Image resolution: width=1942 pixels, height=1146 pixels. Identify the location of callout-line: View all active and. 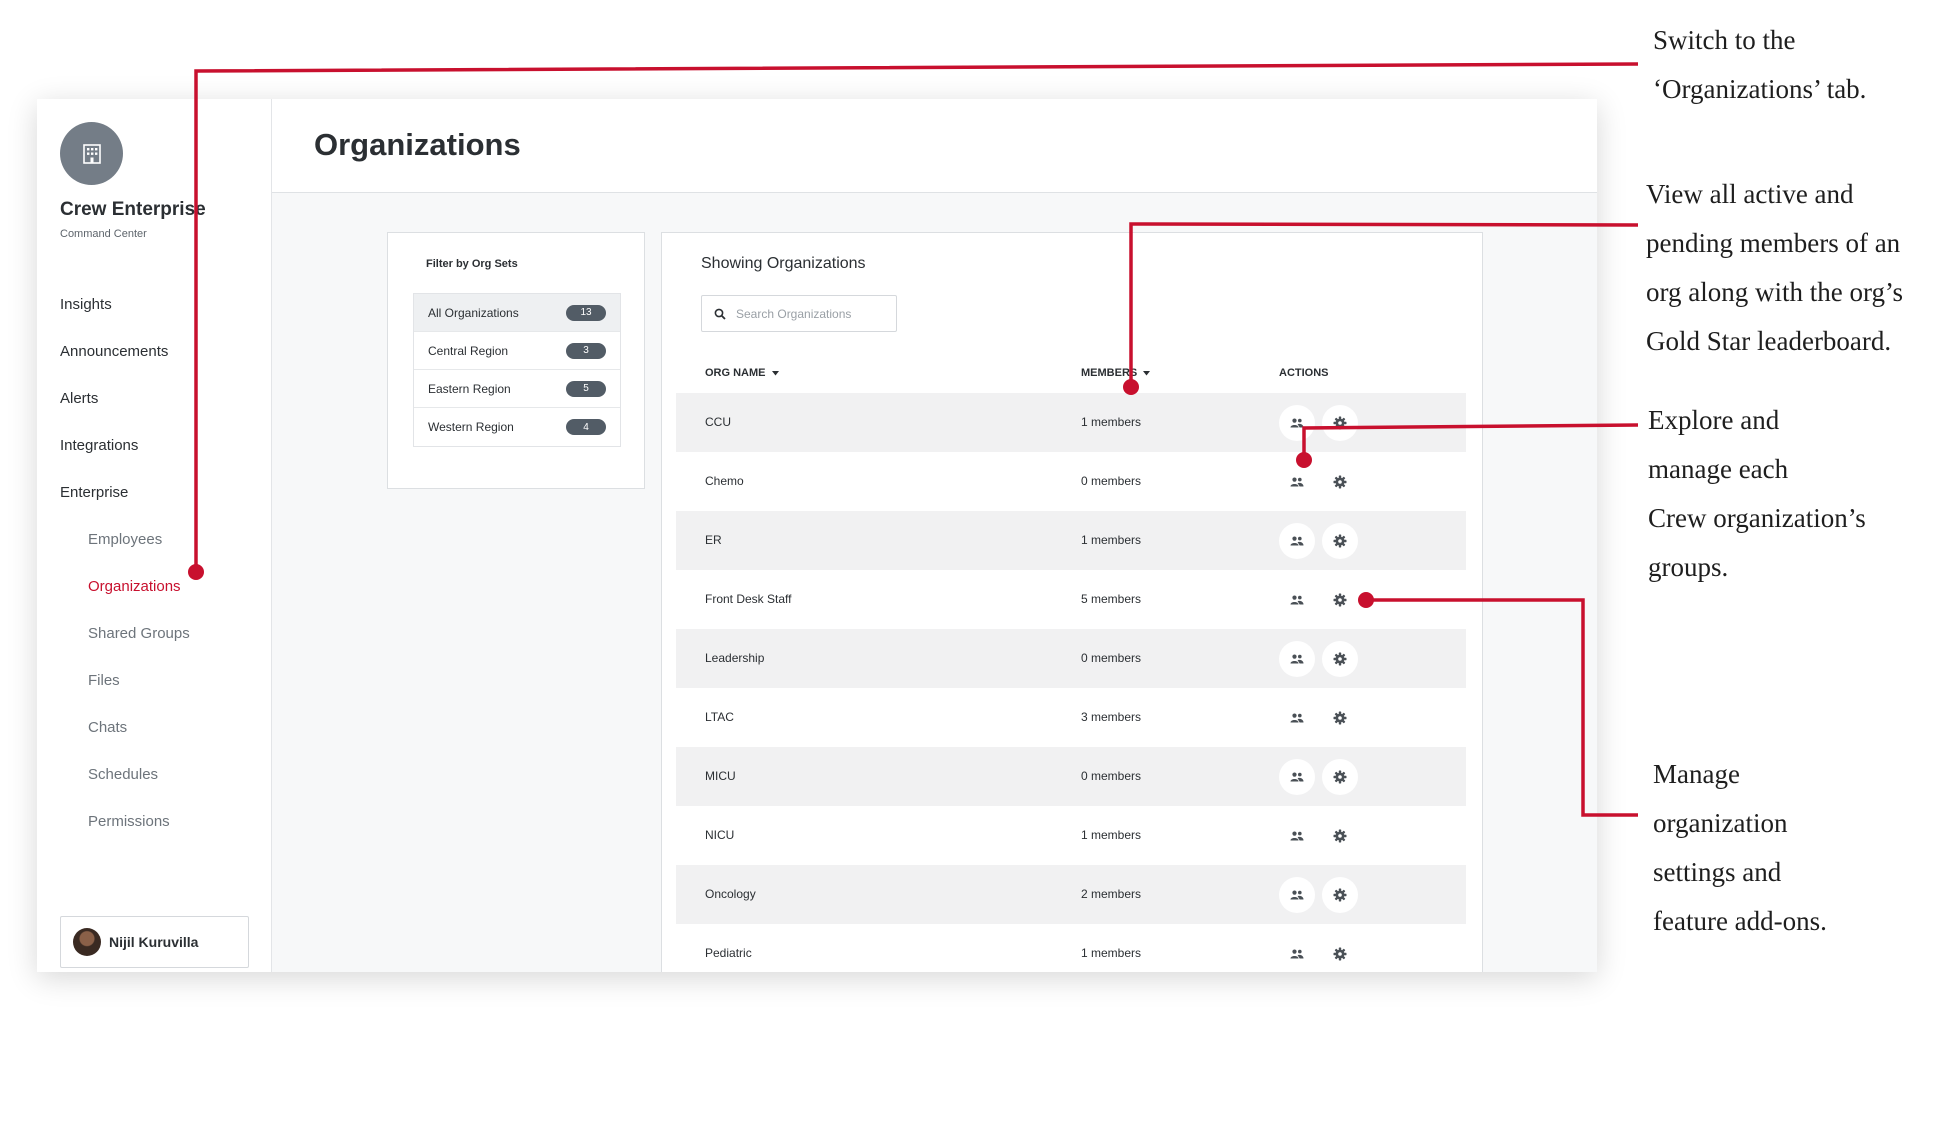
(1750, 194).